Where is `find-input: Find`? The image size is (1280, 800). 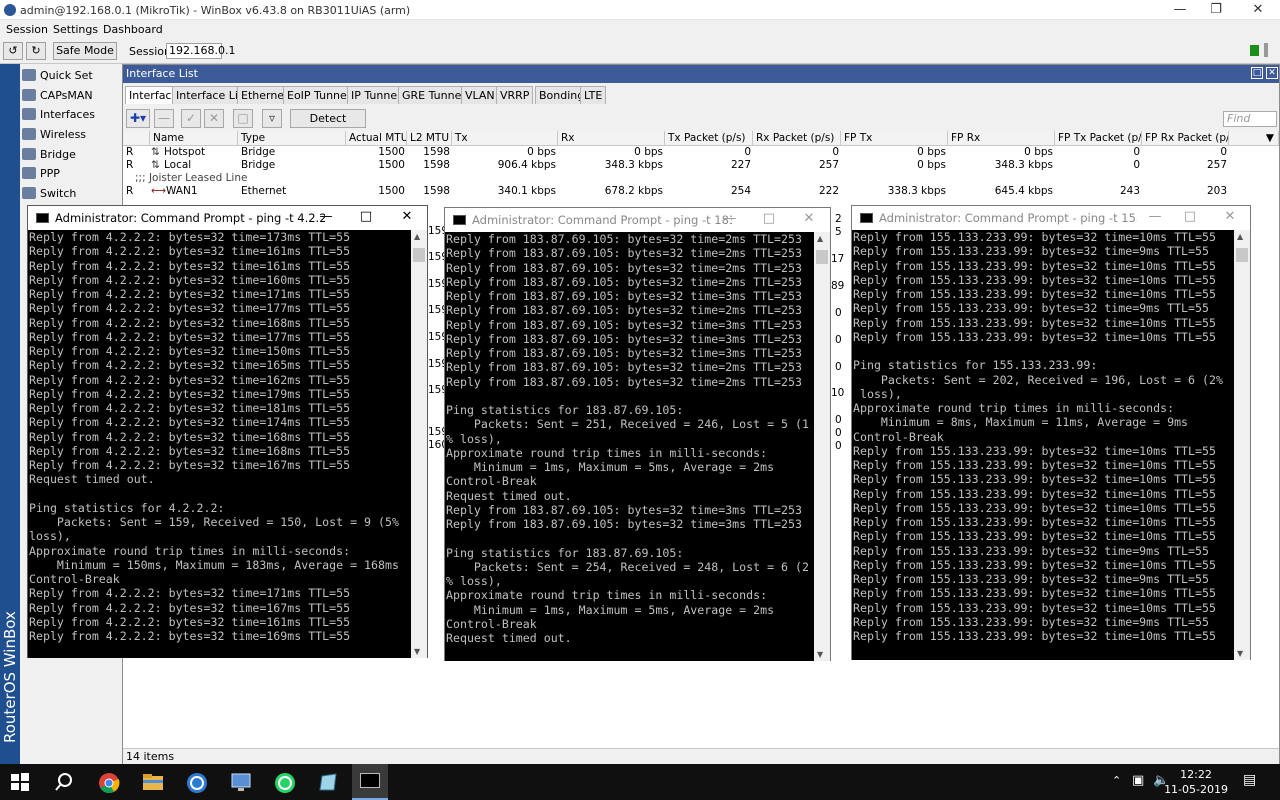
find-input: Find is located at coordinates (1250, 119).